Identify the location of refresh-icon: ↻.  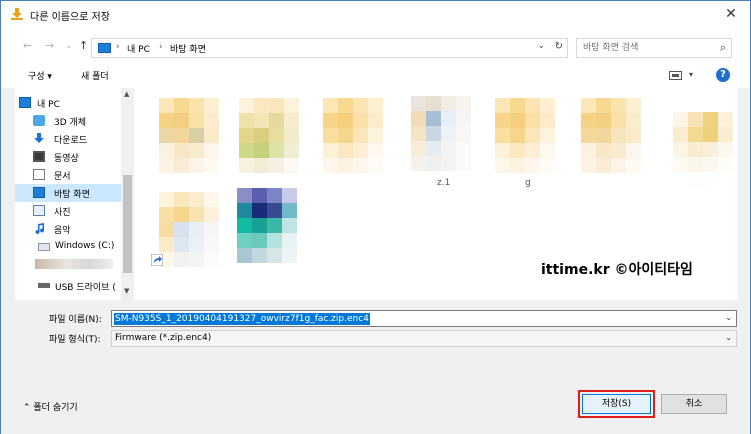
(559, 46).